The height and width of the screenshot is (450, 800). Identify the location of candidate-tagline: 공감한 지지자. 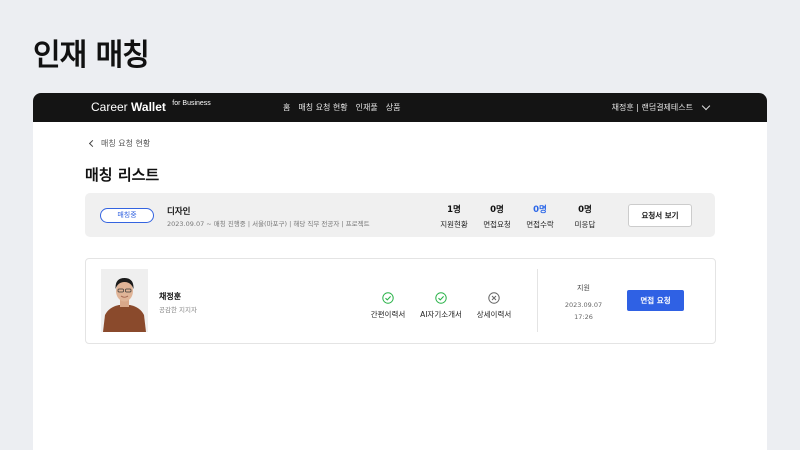
(178, 310).